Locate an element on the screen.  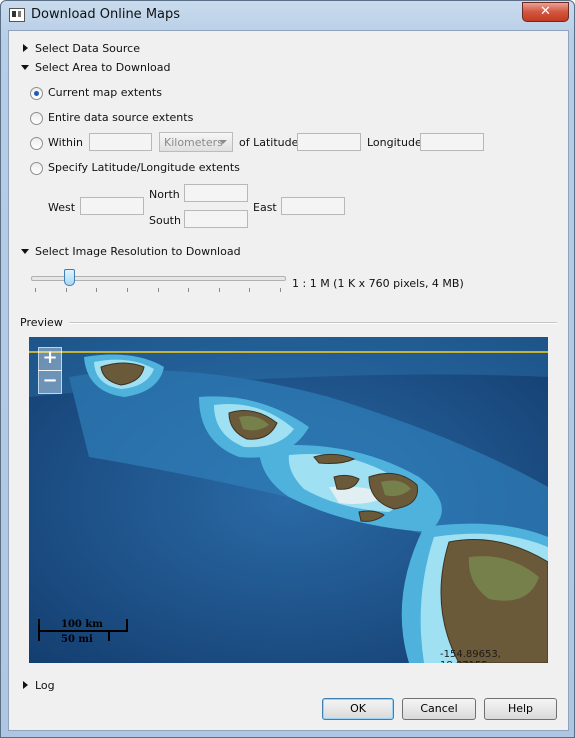
scale-mi-label: 50 mi is located at coordinates (77, 639).